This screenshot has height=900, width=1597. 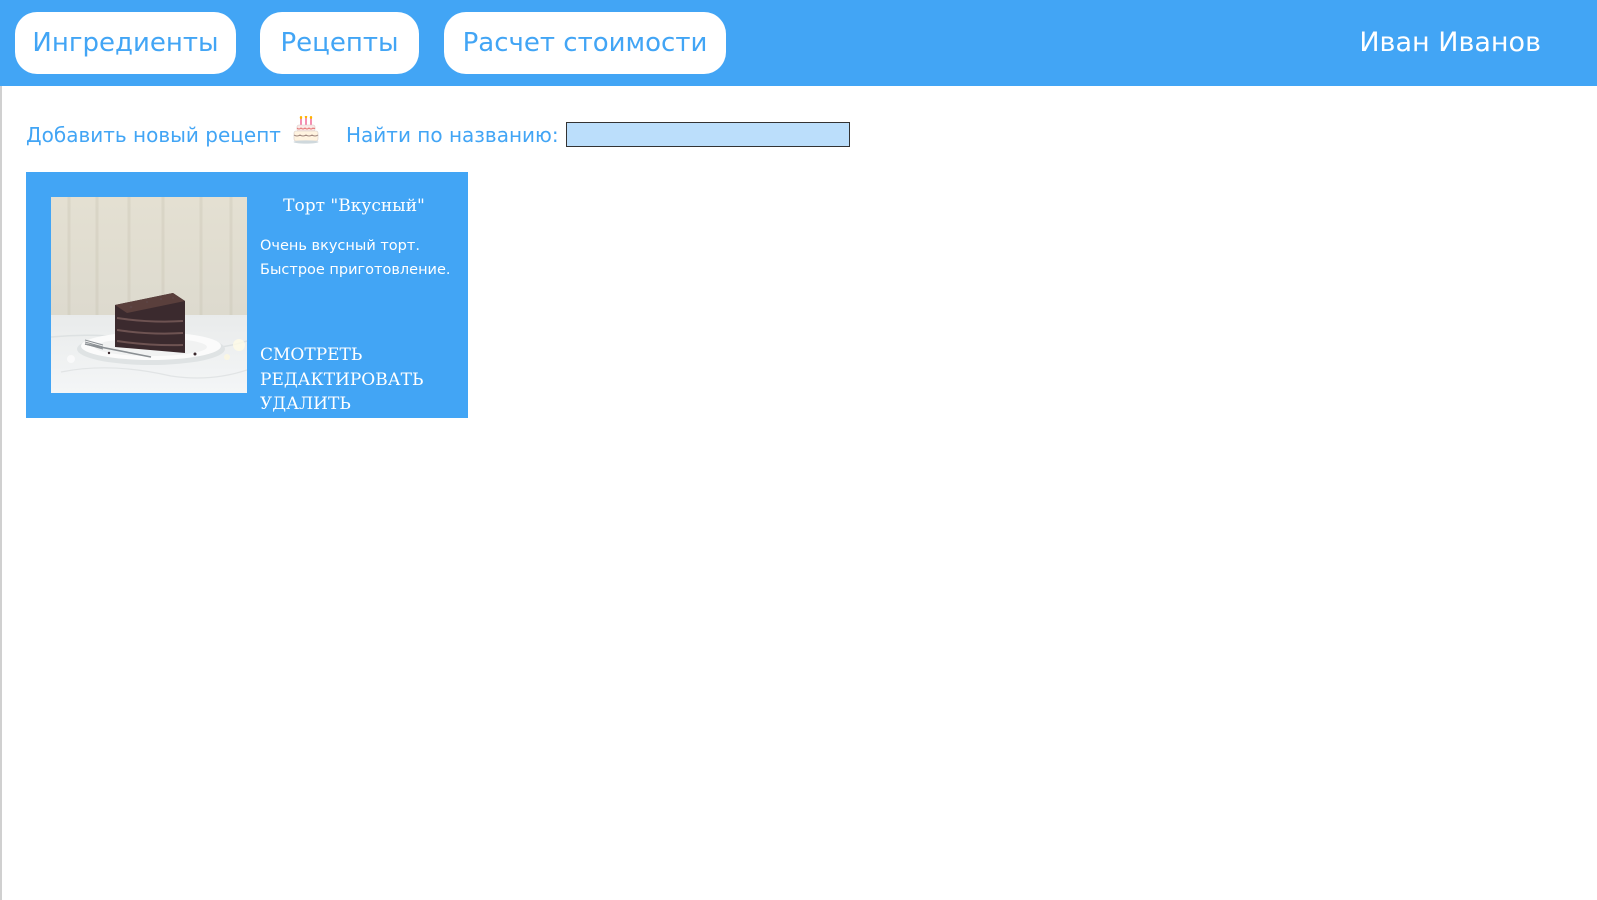 What do you see at coordinates (340, 246) in the screenshot?
I see `recipe-description-line: Очень вкусный торт.` at bounding box center [340, 246].